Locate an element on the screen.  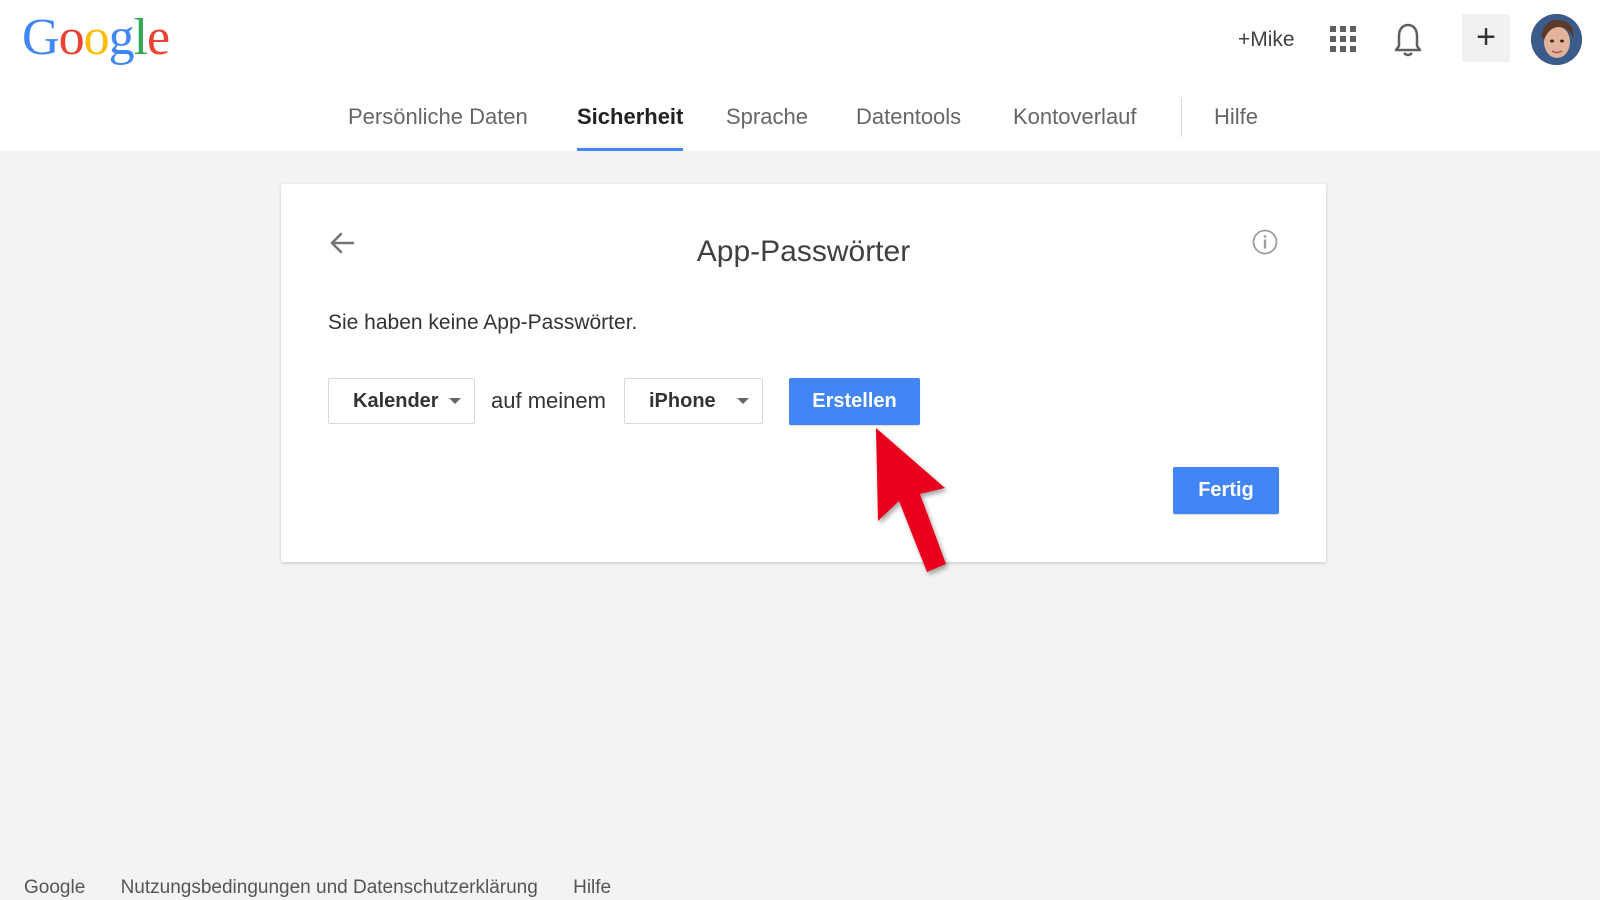
avatar is located at coordinates (1556, 39).